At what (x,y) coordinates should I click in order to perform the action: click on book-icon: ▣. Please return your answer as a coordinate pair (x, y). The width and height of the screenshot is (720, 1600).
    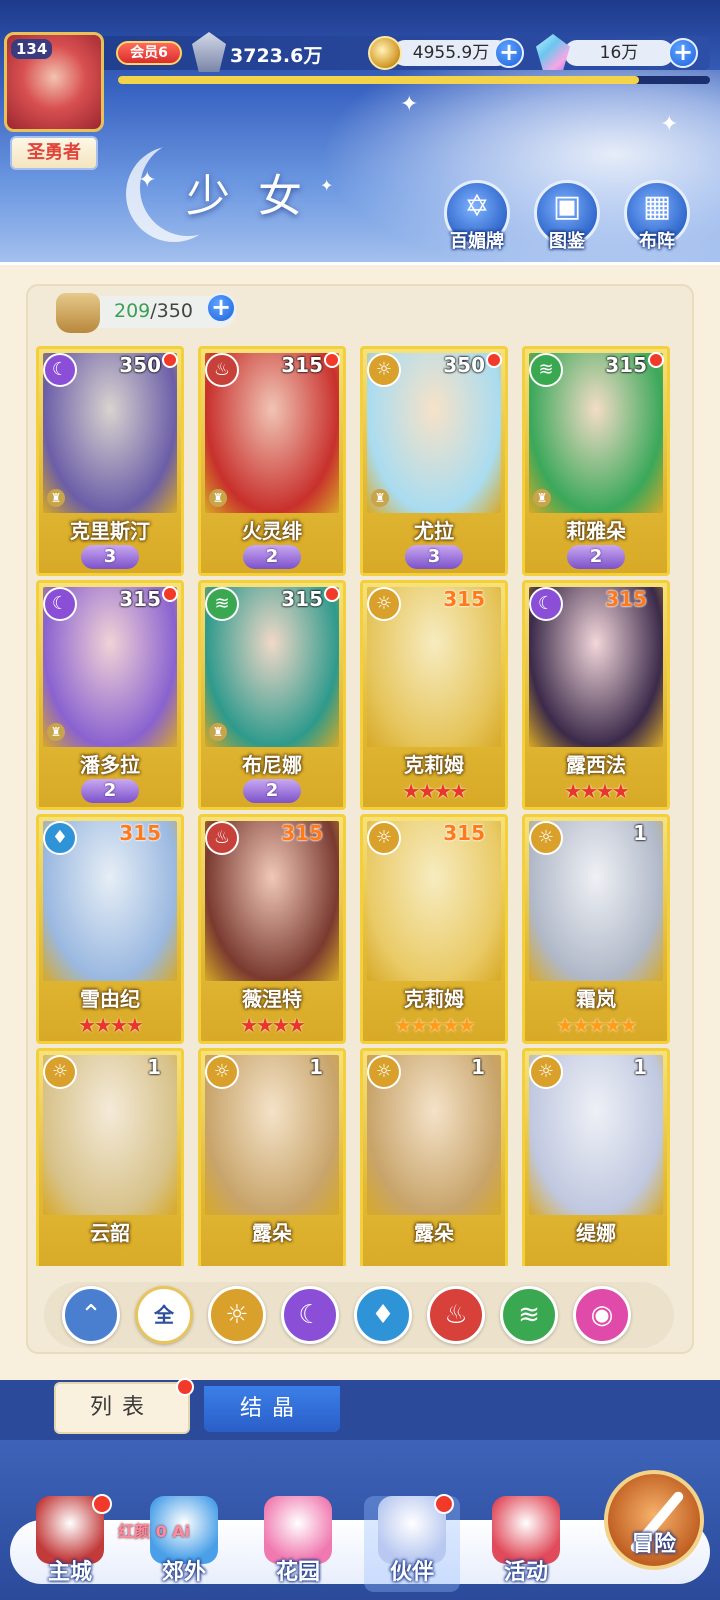
    Looking at the image, I should click on (567, 206).